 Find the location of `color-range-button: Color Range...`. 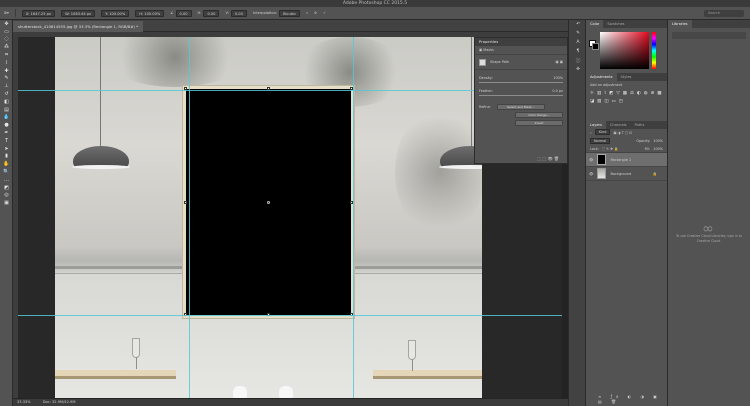

color-range-button: Color Range... is located at coordinates (539, 115).